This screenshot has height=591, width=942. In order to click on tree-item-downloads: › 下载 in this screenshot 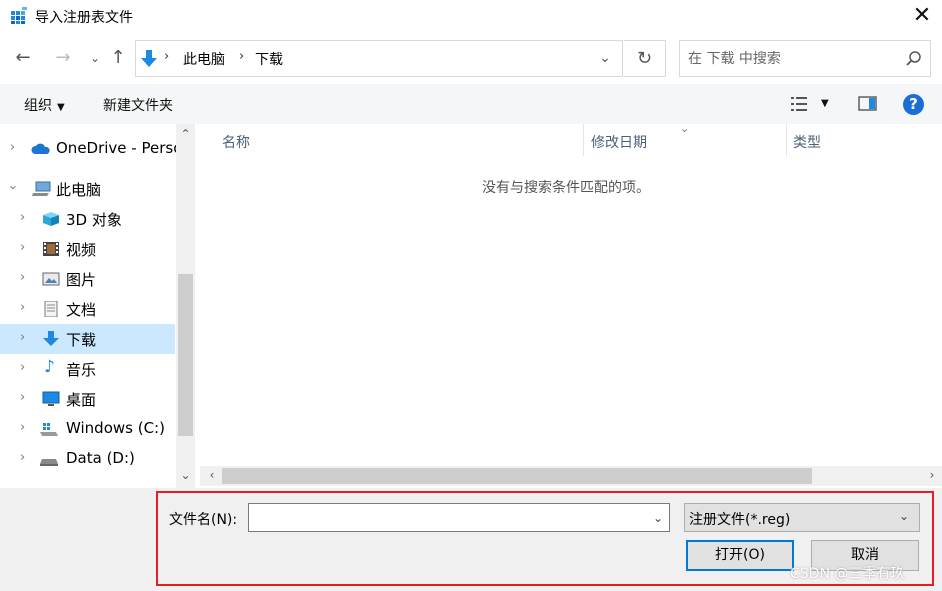, I will do `click(87, 339)`.